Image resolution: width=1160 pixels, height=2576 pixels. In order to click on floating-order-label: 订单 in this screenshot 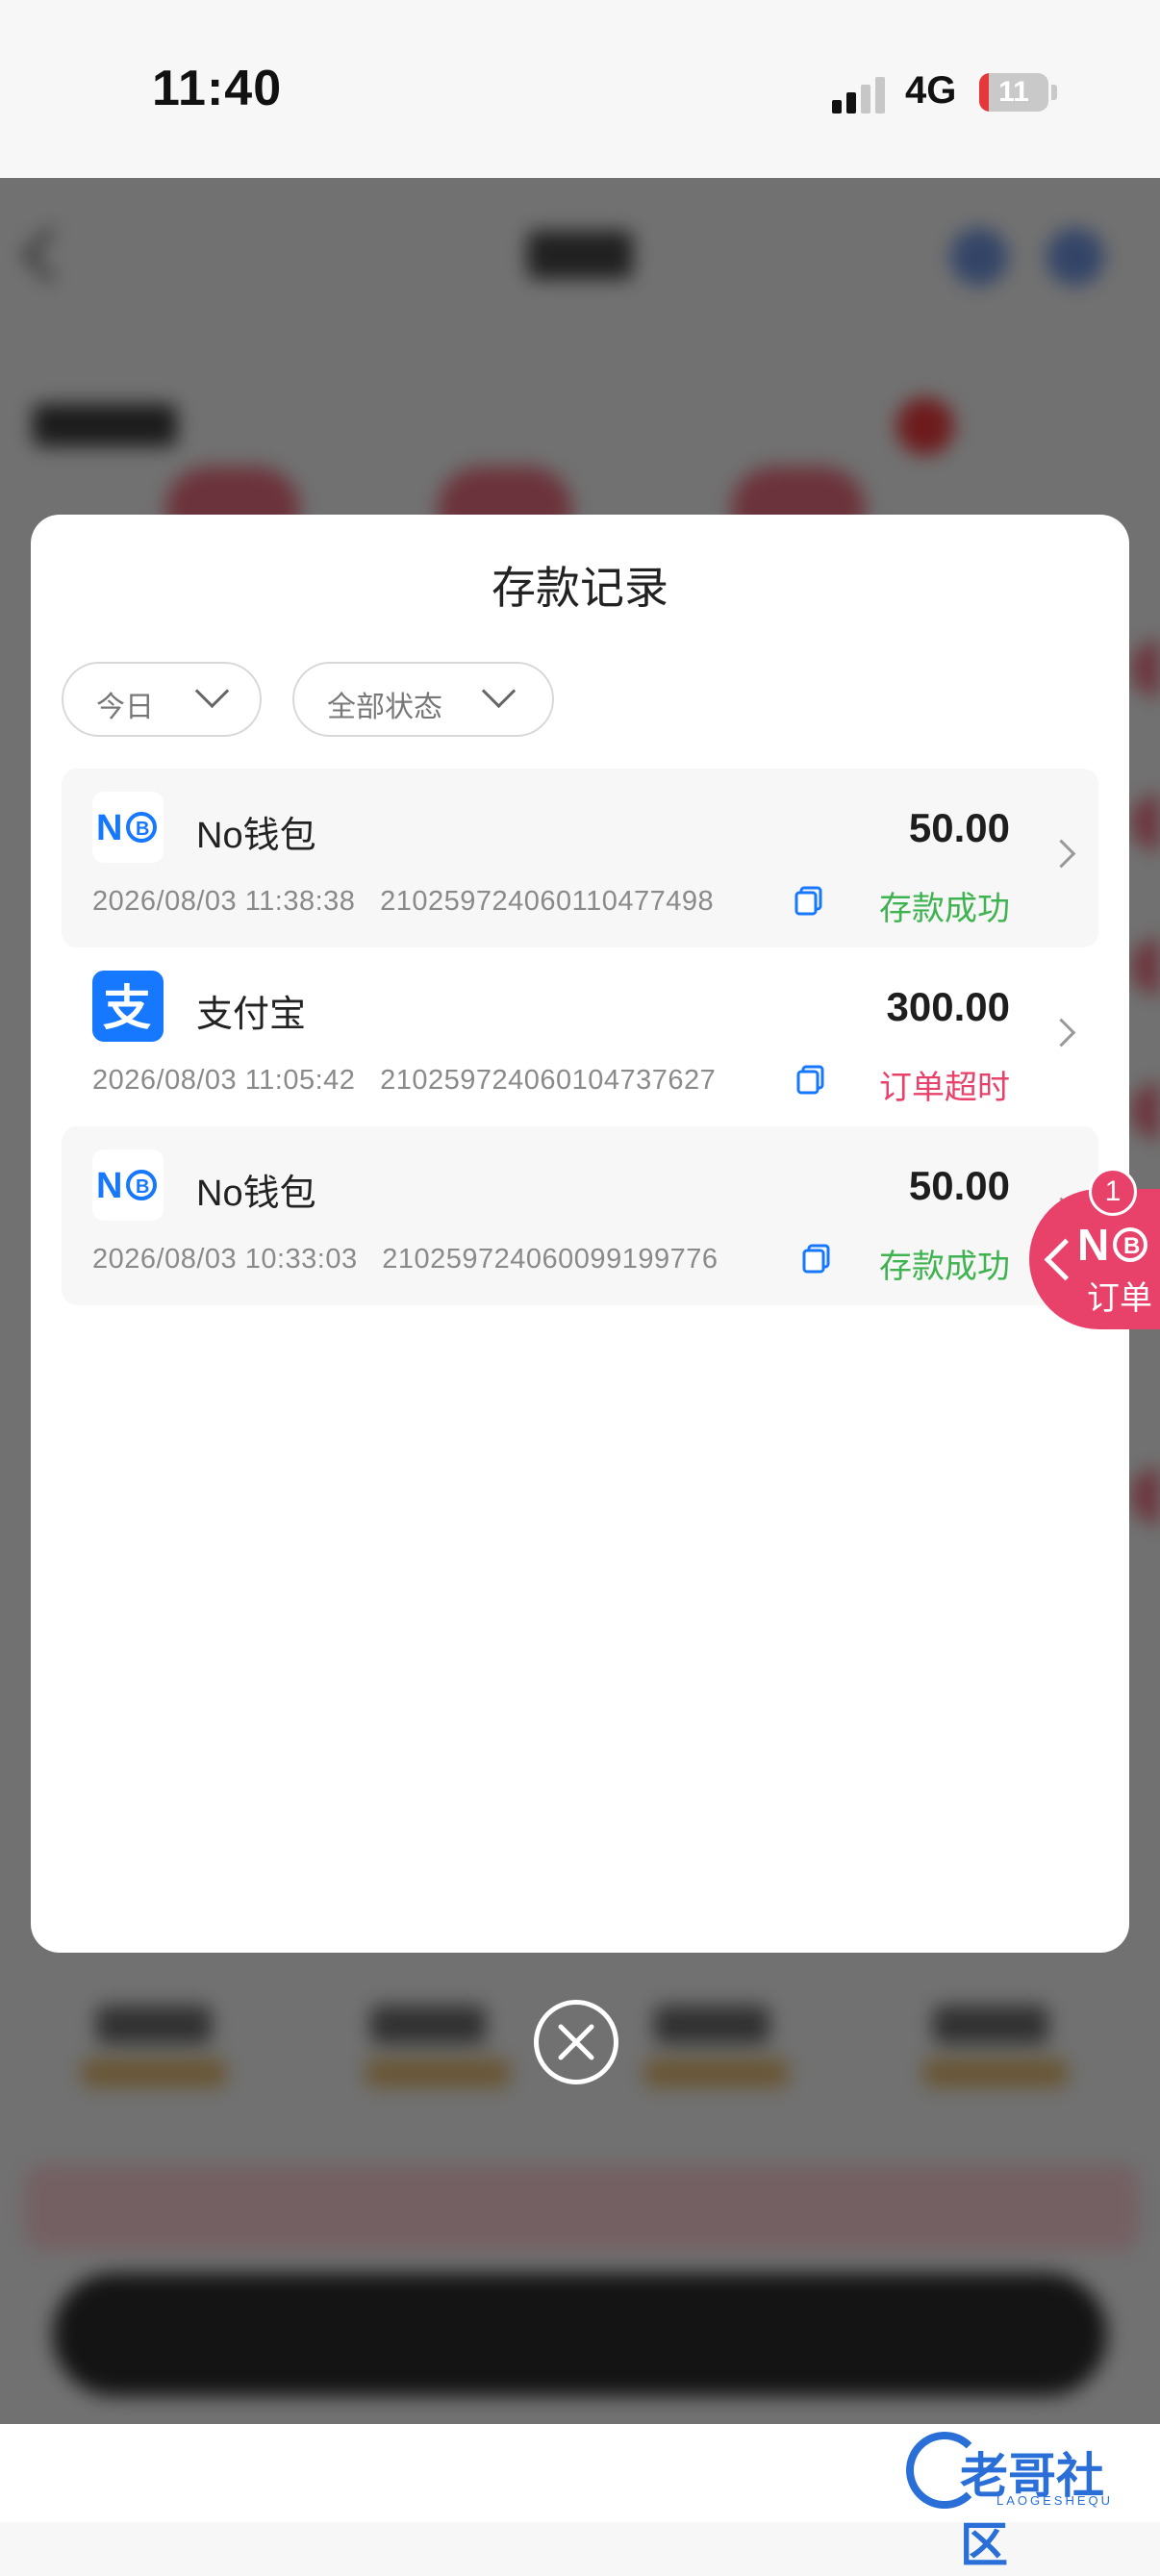, I will do `click(1119, 1298)`.